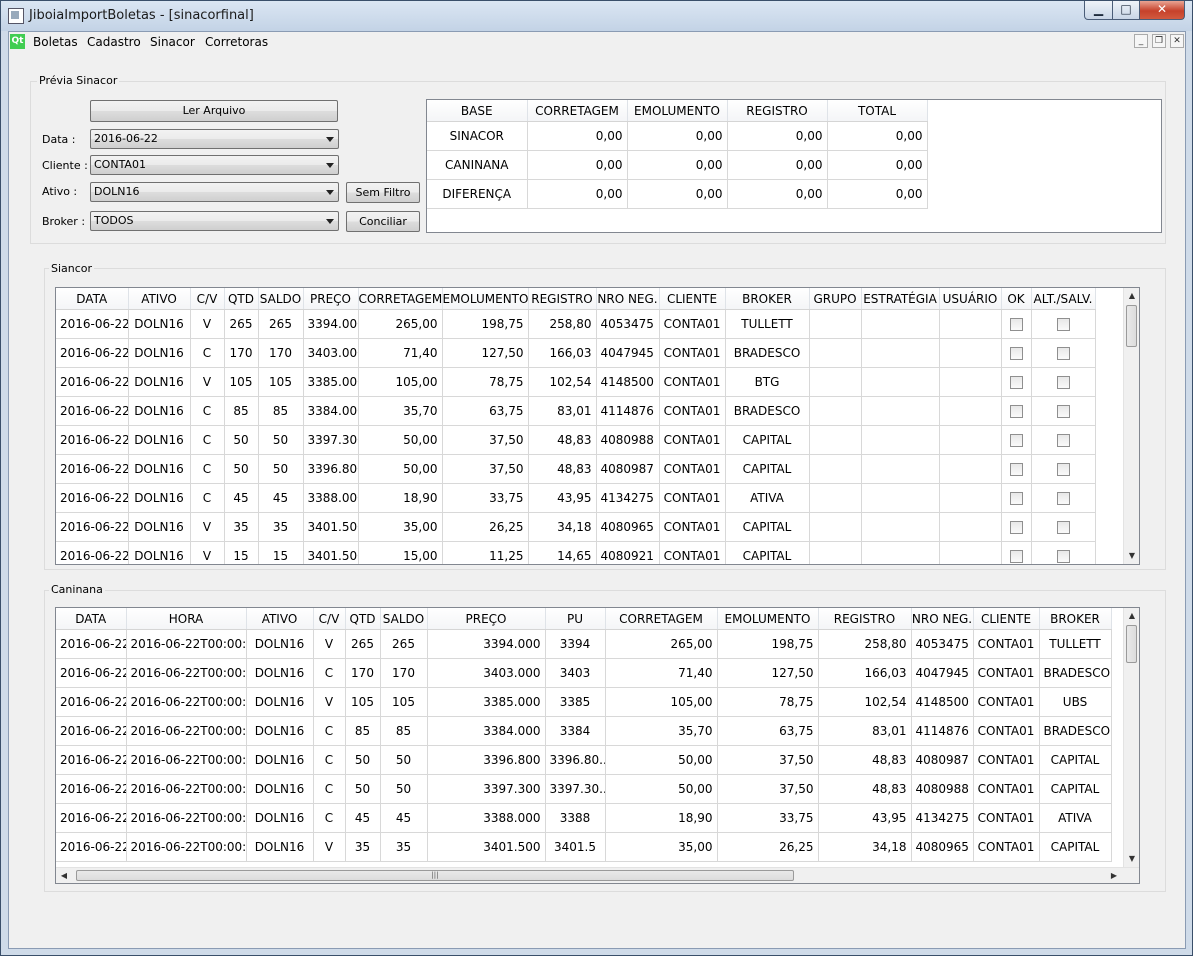 The height and width of the screenshot is (956, 1193). I want to click on column-header: USUÁRIO, so click(970, 299).